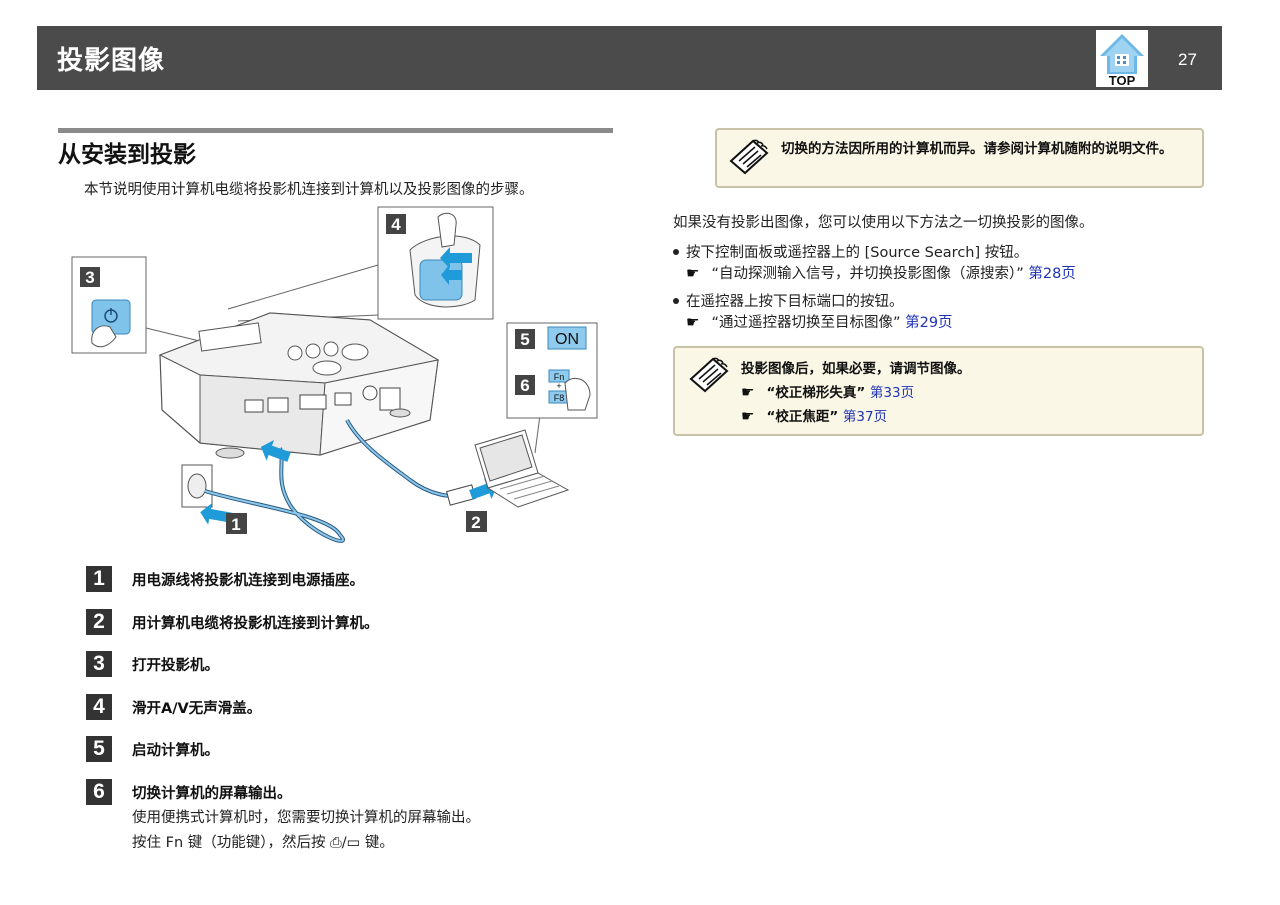  Describe the element at coordinates (111, 61) in the screenshot. I see `page-title: 投影图像` at that location.